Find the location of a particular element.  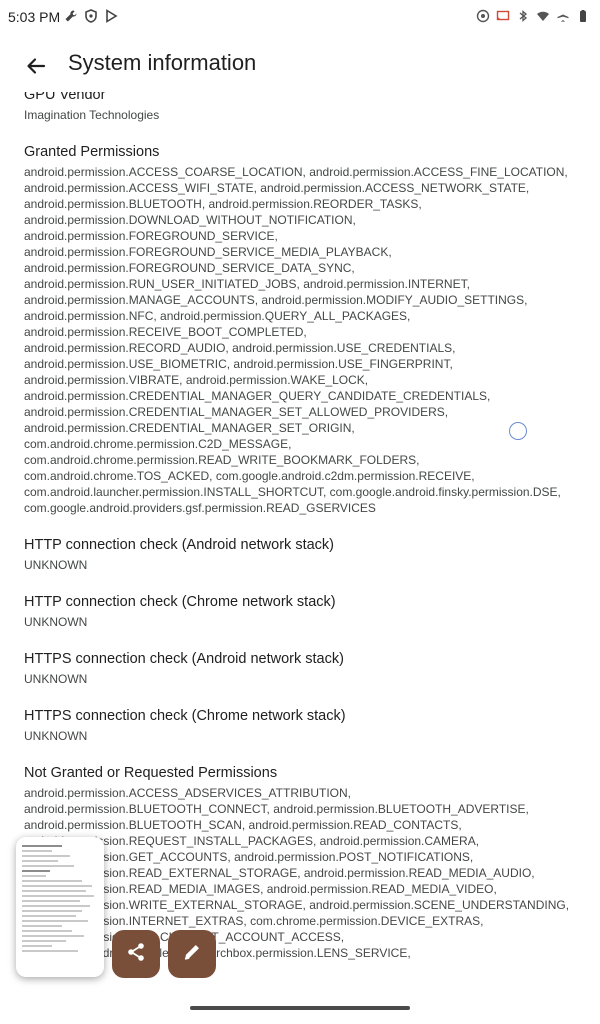

page-title: System information is located at coordinates (162, 62).